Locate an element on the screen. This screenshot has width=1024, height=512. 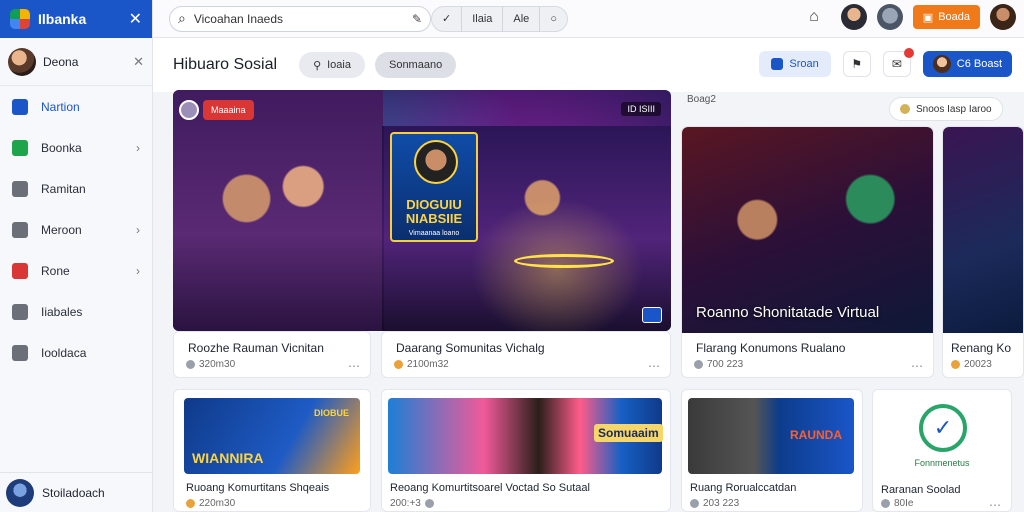
profile-avatar is located at coordinates (1003, 17).